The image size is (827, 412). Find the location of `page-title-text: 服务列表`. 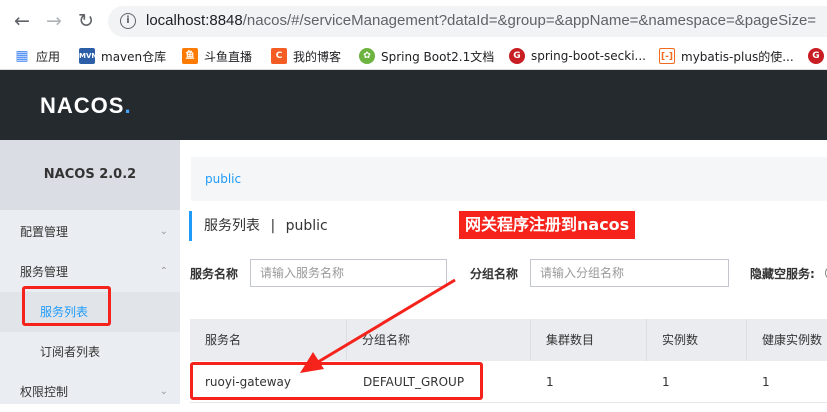

page-title-text: 服务列表 is located at coordinates (232, 226).